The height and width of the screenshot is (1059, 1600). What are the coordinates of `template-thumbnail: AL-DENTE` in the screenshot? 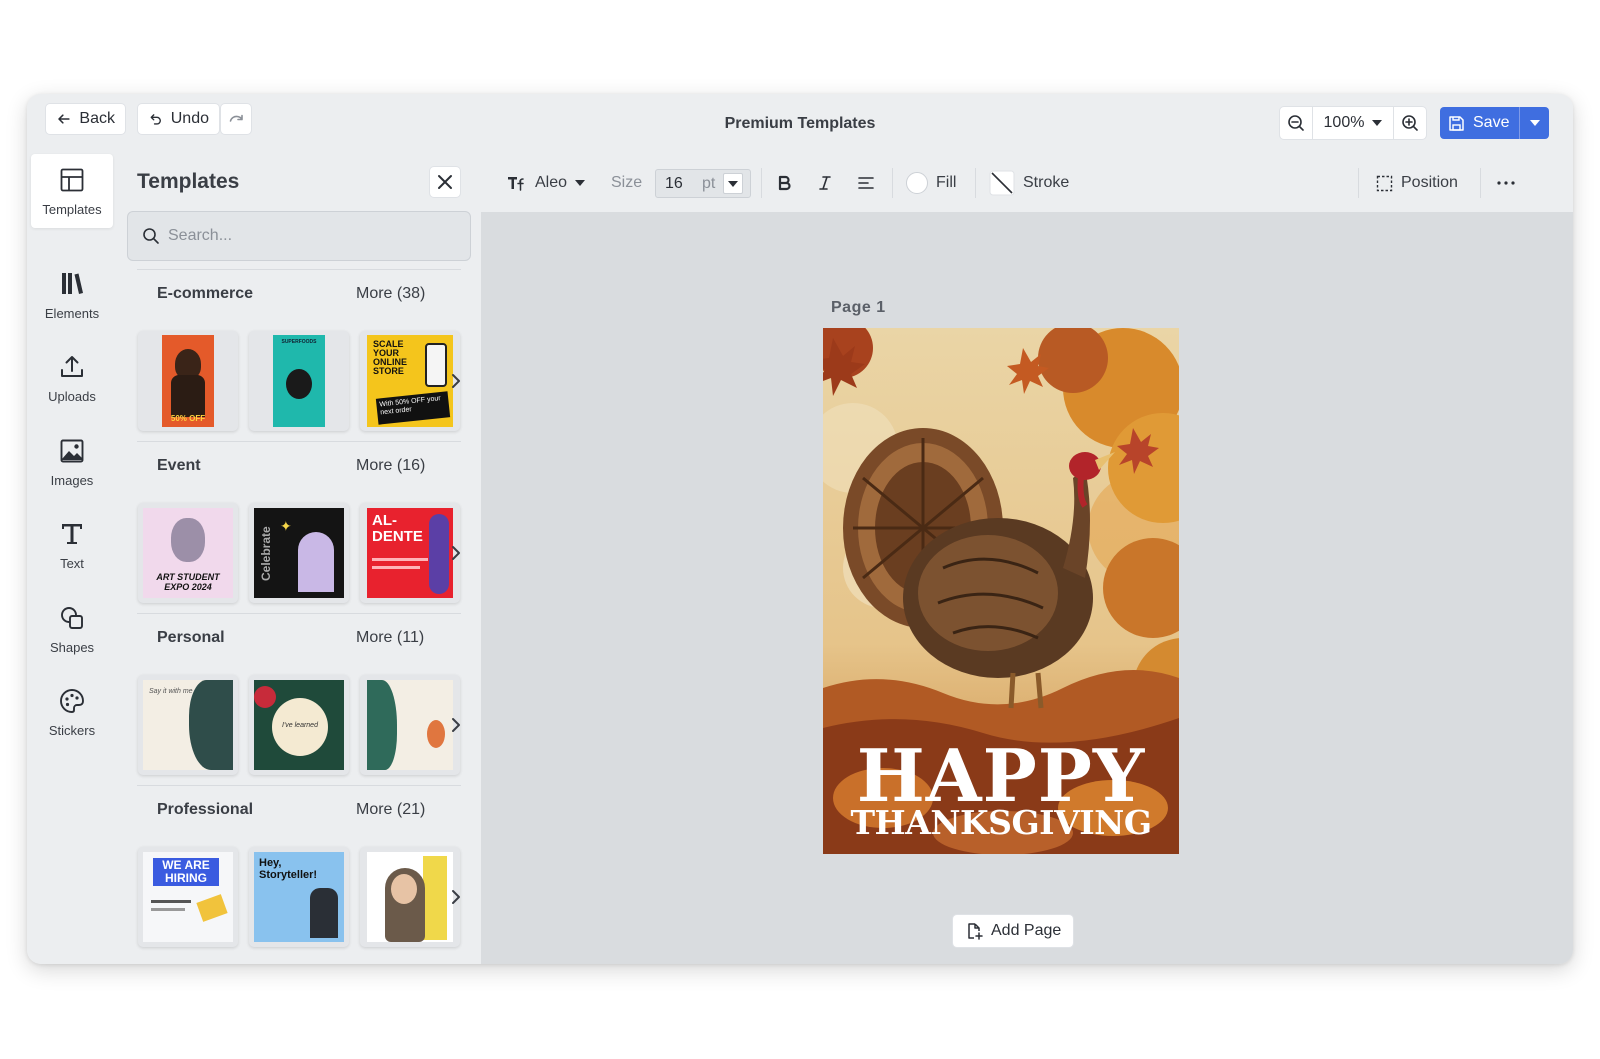 It's located at (410, 553).